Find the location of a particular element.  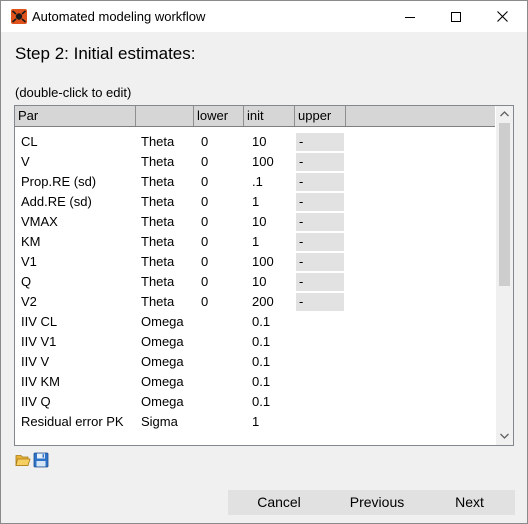

cell-par: Residual error PK is located at coordinates (72, 422).